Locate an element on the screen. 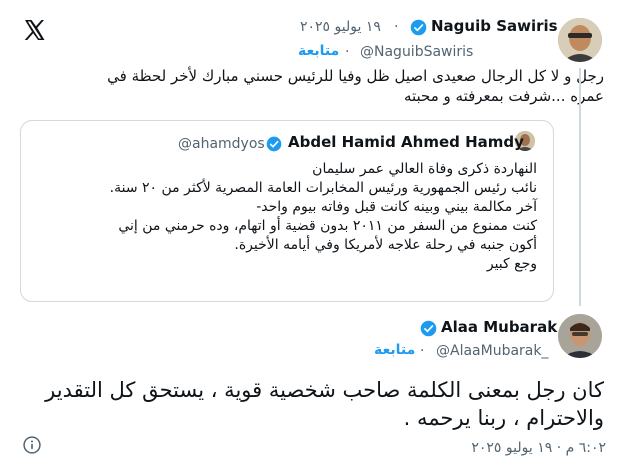  quoted-line: وجع كبير is located at coordinates (511, 264).